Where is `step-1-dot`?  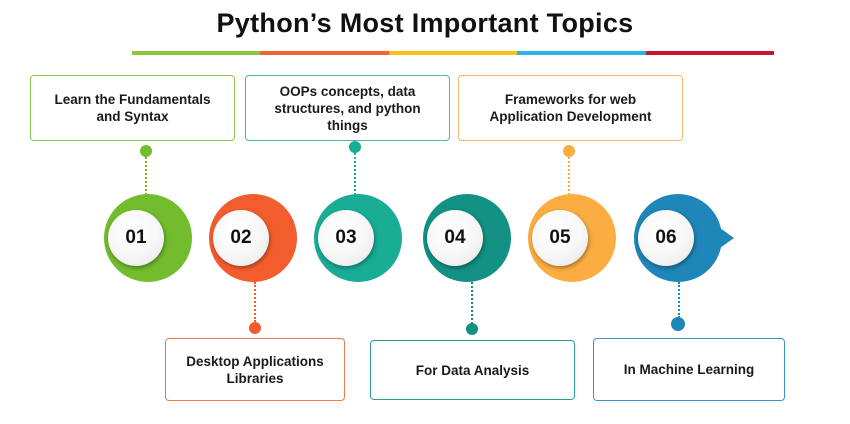
step-1-dot is located at coordinates (146, 151).